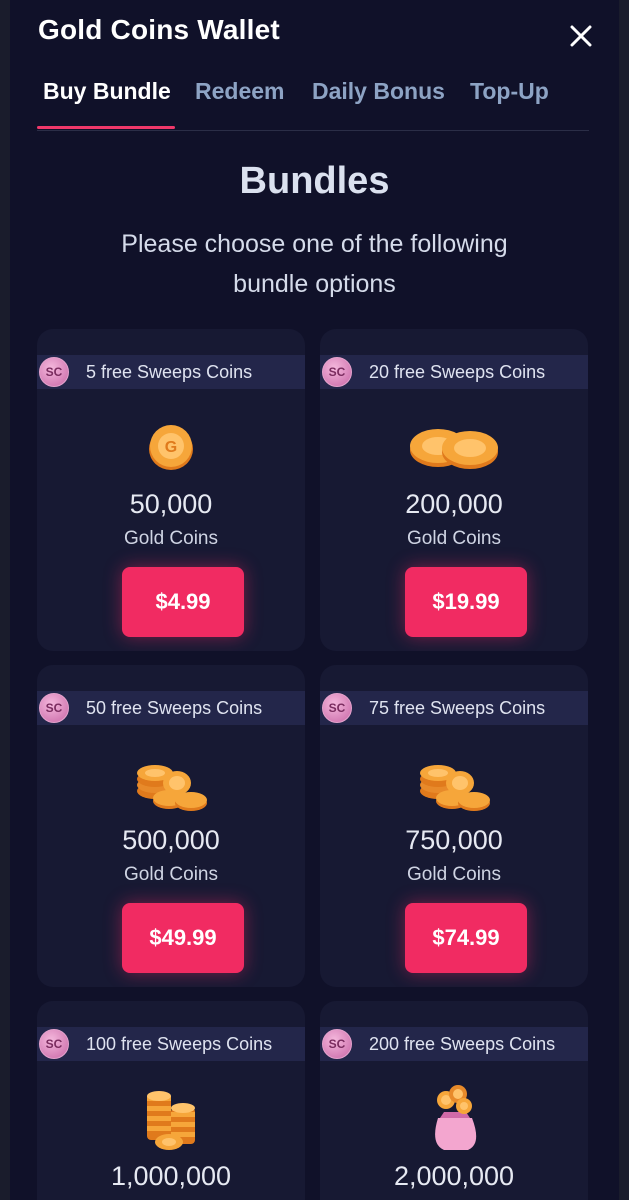  What do you see at coordinates (318, 34) in the screenshot?
I see `modal-header: Gold Coins Wallet` at bounding box center [318, 34].